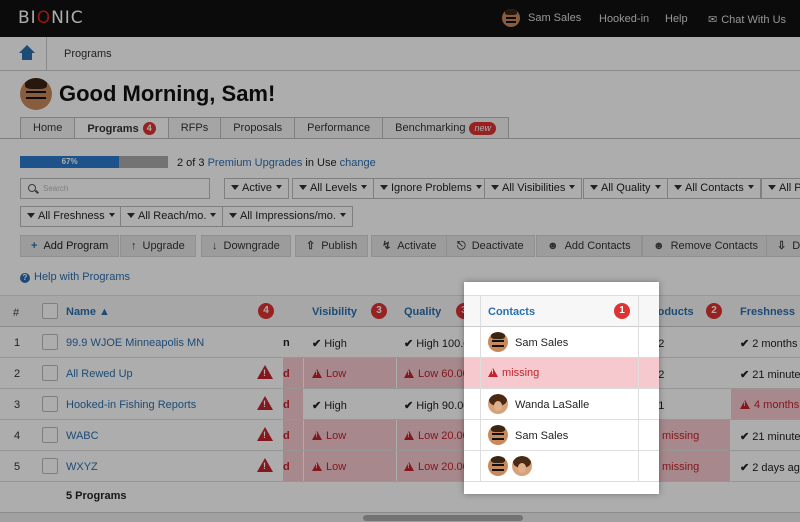 This screenshot has height=522, width=800. What do you see at coordinates (561, 373) in the screenshot?
I see `contact-cell: missing` at bounding box center [561, 373].